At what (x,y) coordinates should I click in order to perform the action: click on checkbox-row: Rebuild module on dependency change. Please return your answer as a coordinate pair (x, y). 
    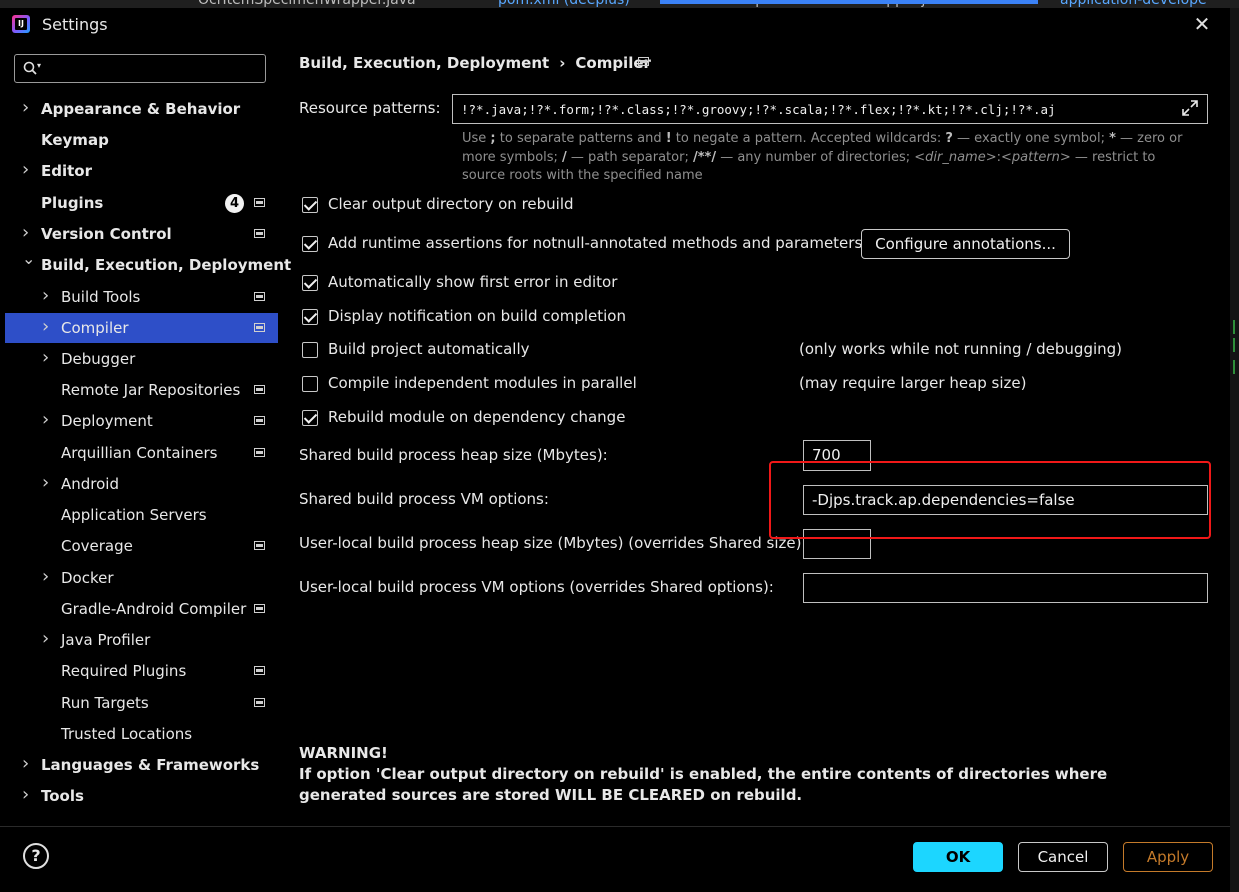
    Looking at the image, I should click on (562, 420).